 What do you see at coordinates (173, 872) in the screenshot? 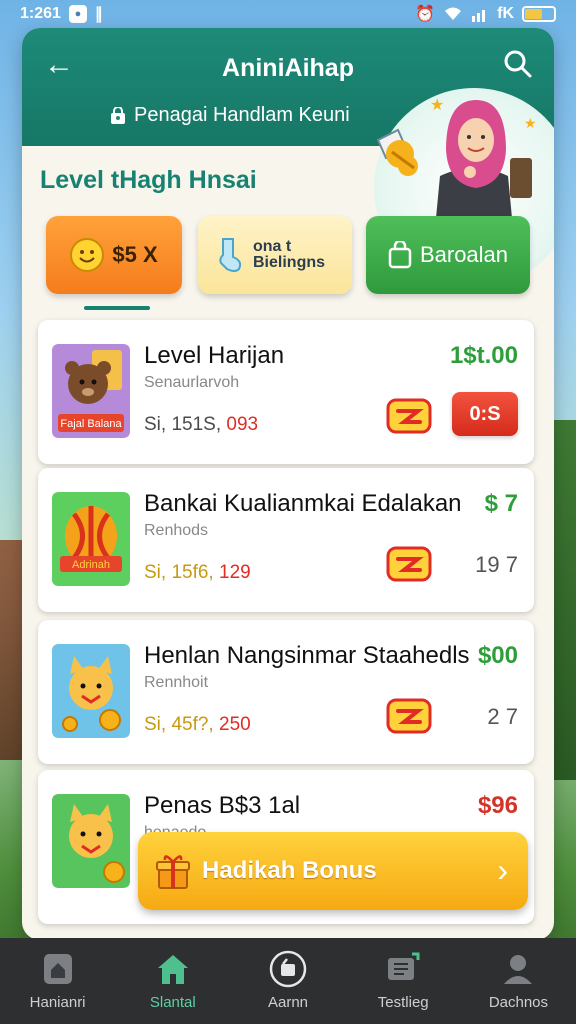
I see `gift-icon` at bounding box center [173, 872].